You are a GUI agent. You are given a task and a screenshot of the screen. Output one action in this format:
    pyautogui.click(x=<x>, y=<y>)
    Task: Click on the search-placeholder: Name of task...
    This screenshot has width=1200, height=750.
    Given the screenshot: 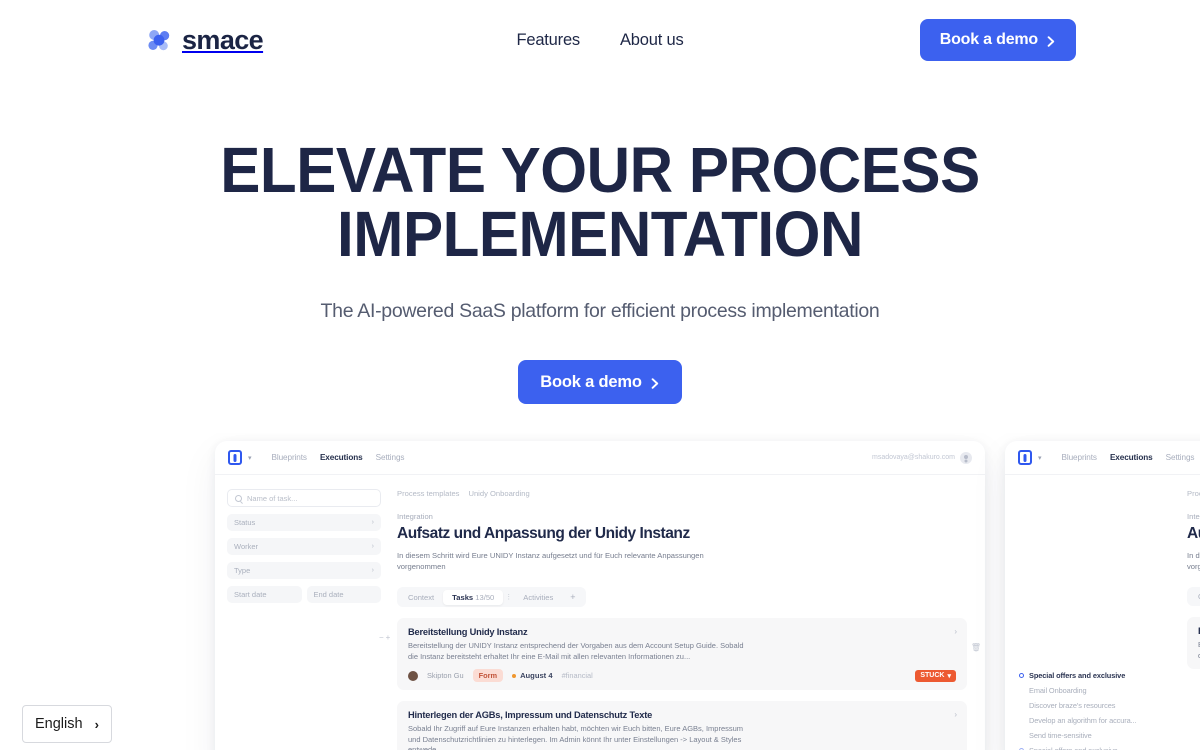 What is the action you would take?
    pyautogui.click(x=272, y=498)
    